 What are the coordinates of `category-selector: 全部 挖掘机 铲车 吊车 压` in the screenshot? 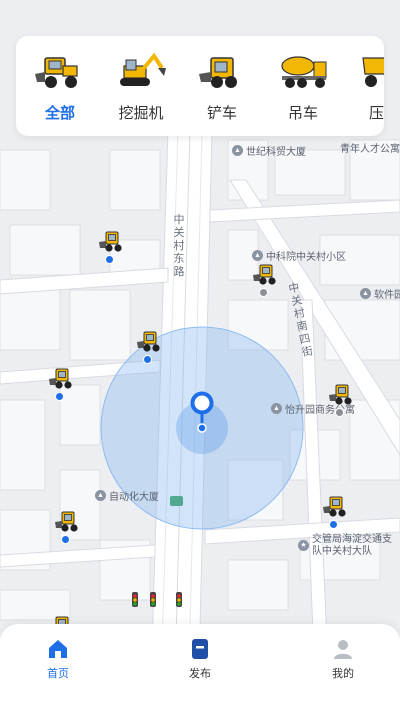 It's located at (200, 86).